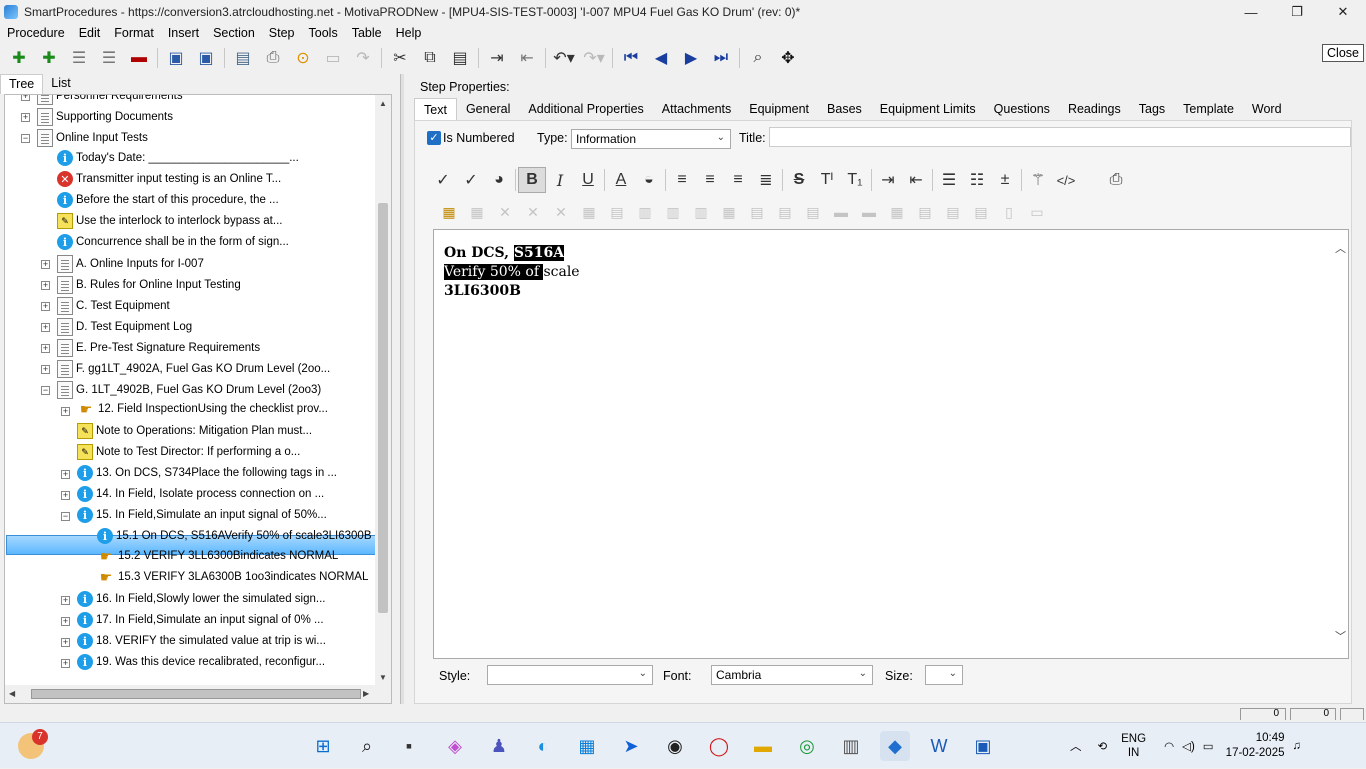 Image resolution: width=1366 pixels, height=769 pixels. Describe the element at coordinates (813, 212) in the screenshot. I see `split-cell-icon: ▤` at that location.